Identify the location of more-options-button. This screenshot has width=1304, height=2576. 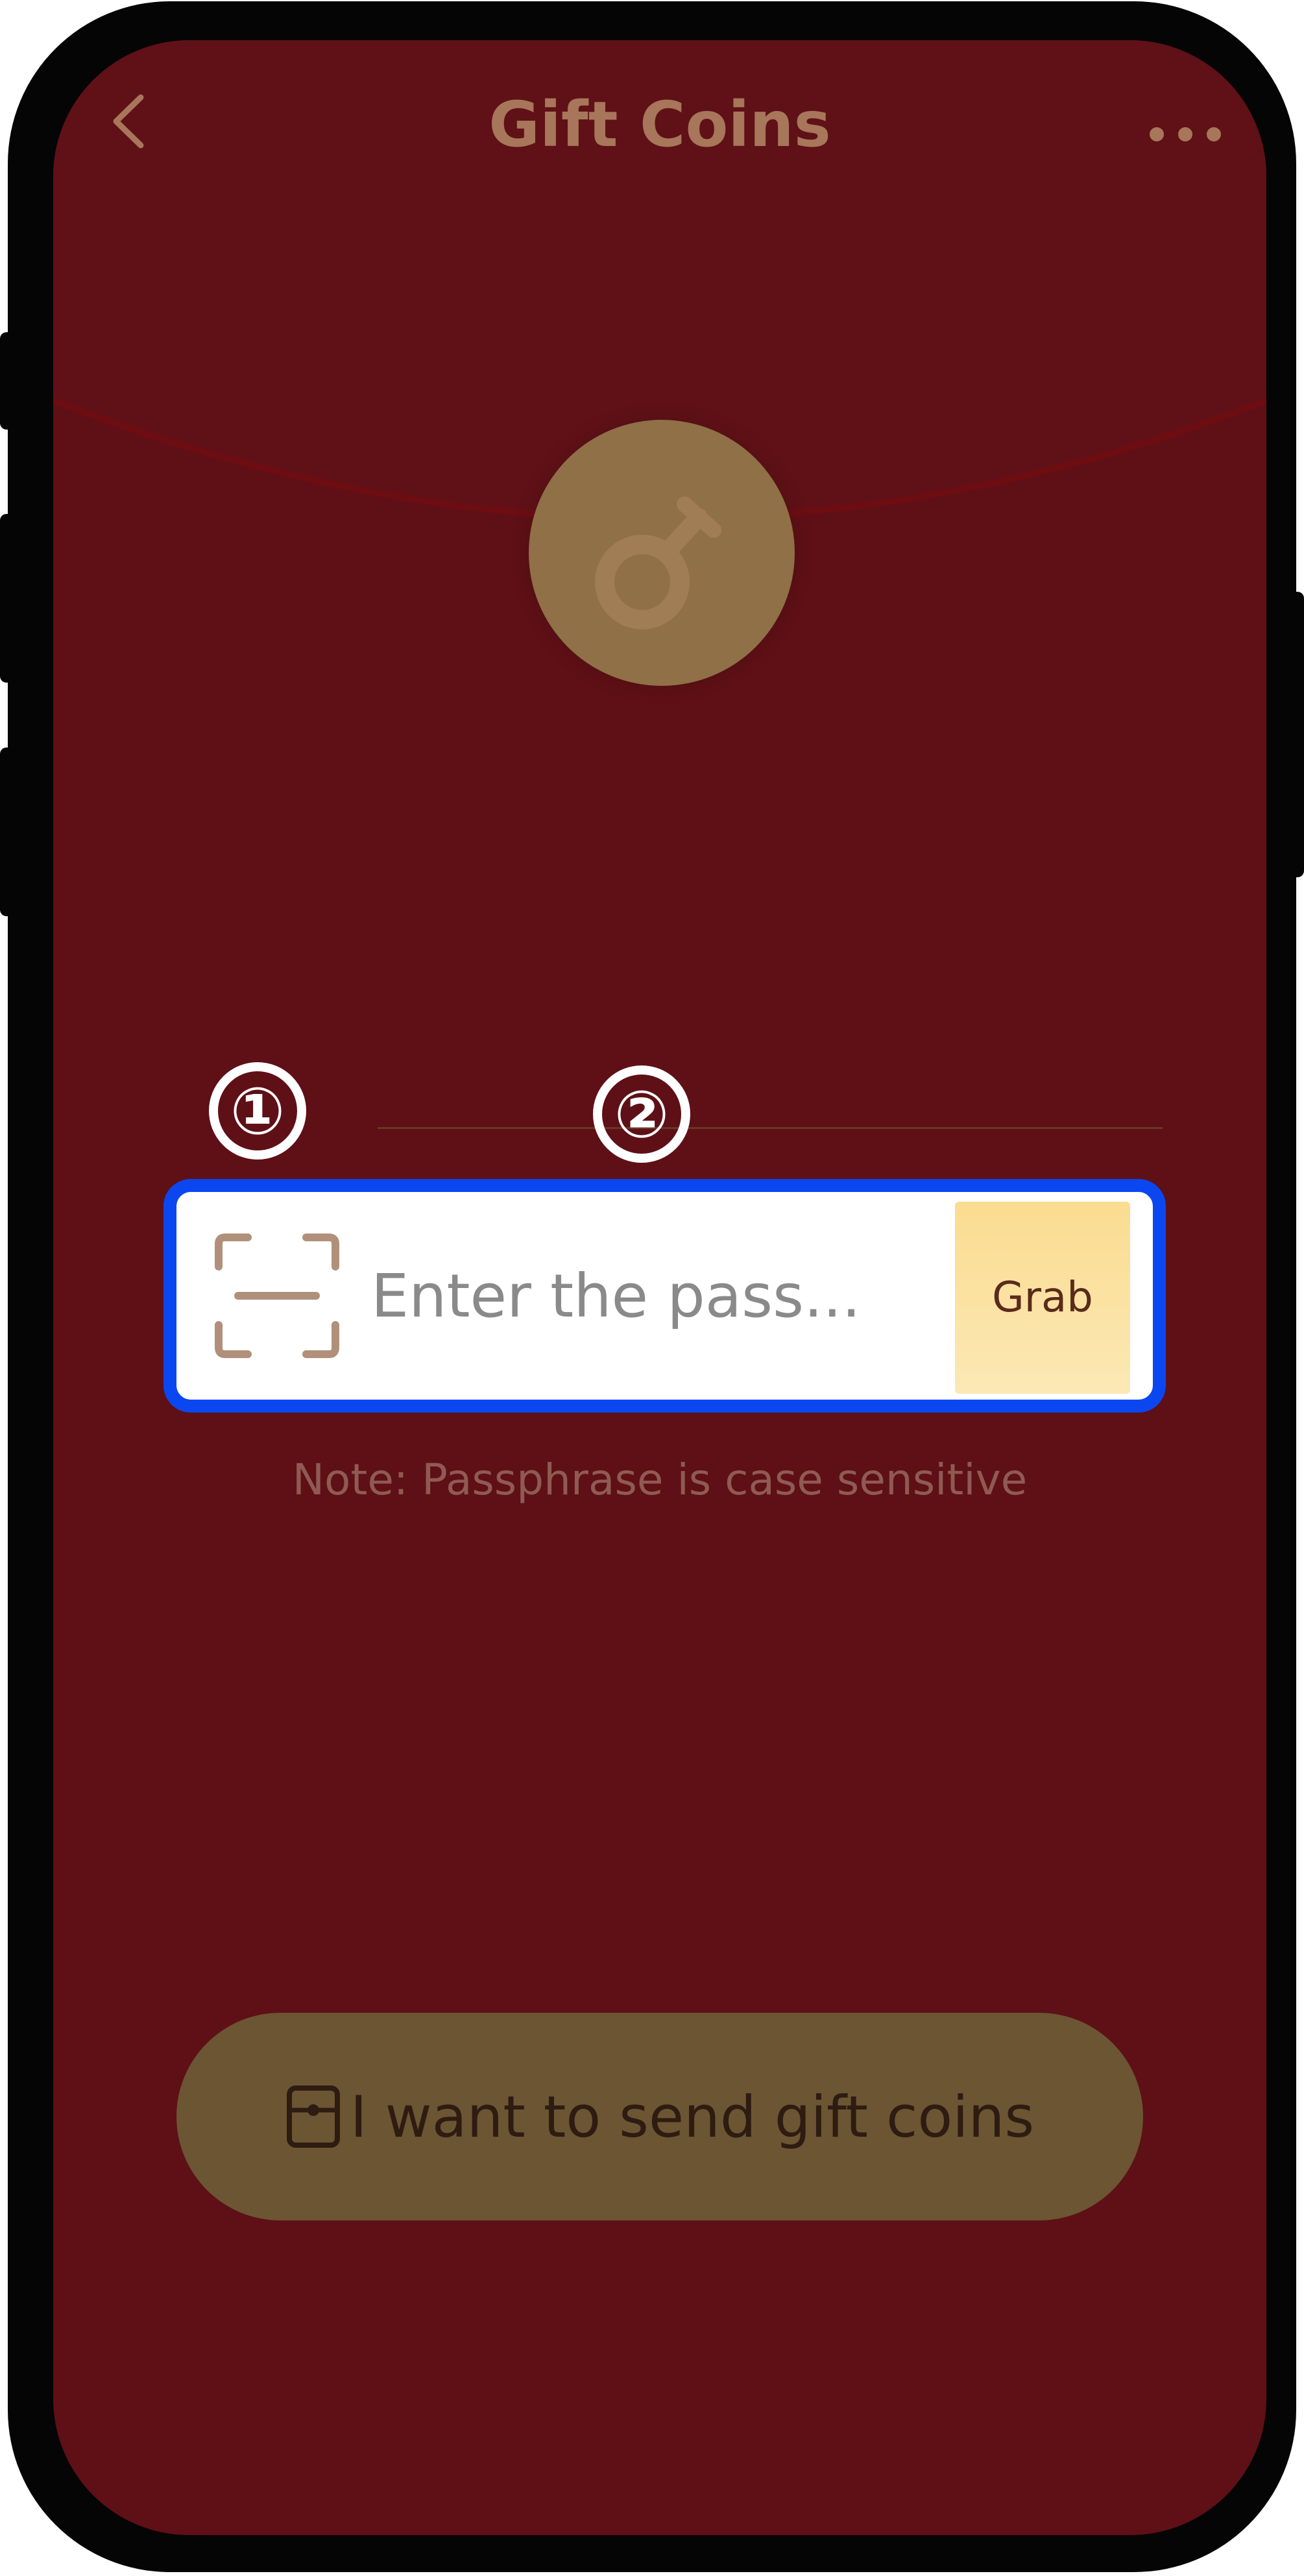
(1185, 134).